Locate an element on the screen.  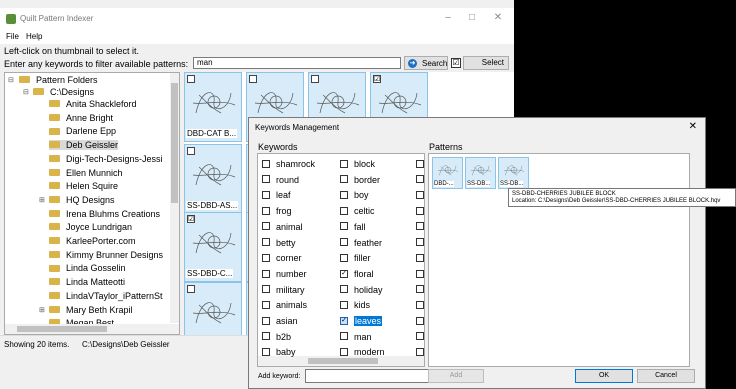
keyword-checkbox-animal: animal is located at coordinates (282, 227).